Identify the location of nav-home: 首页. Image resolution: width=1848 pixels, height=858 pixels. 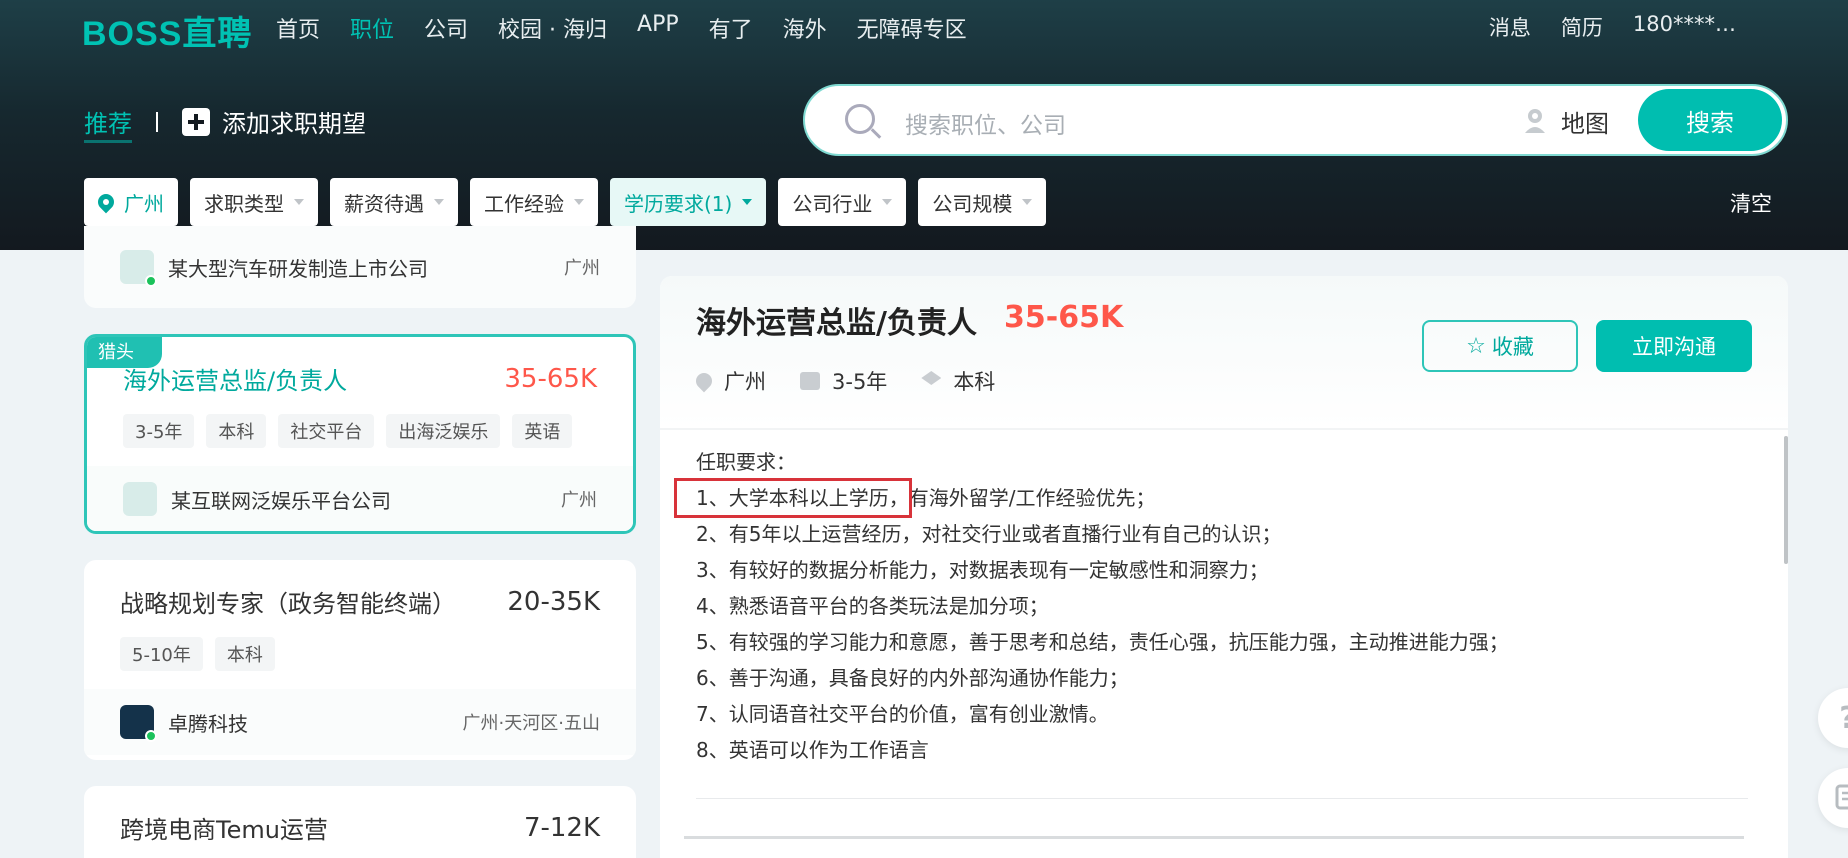
(298, 28).